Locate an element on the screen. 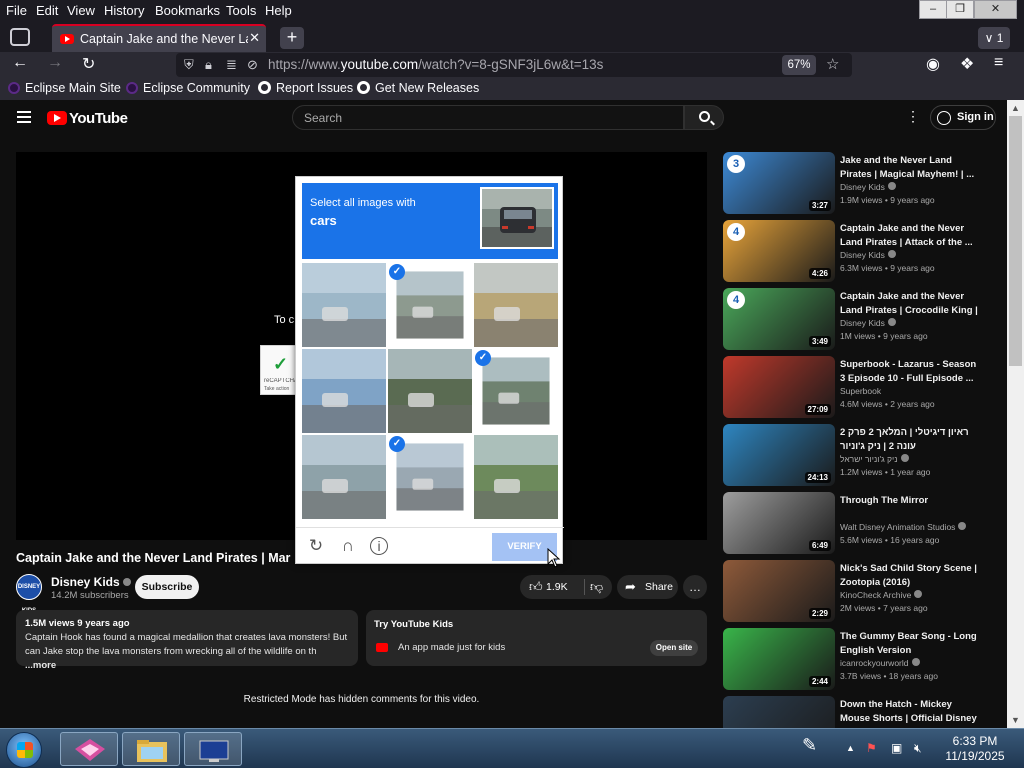 Image resolution: width=1024 pixels, height=768 pixels. video-title: Through The Mirror is located at coordinates (910, 507).